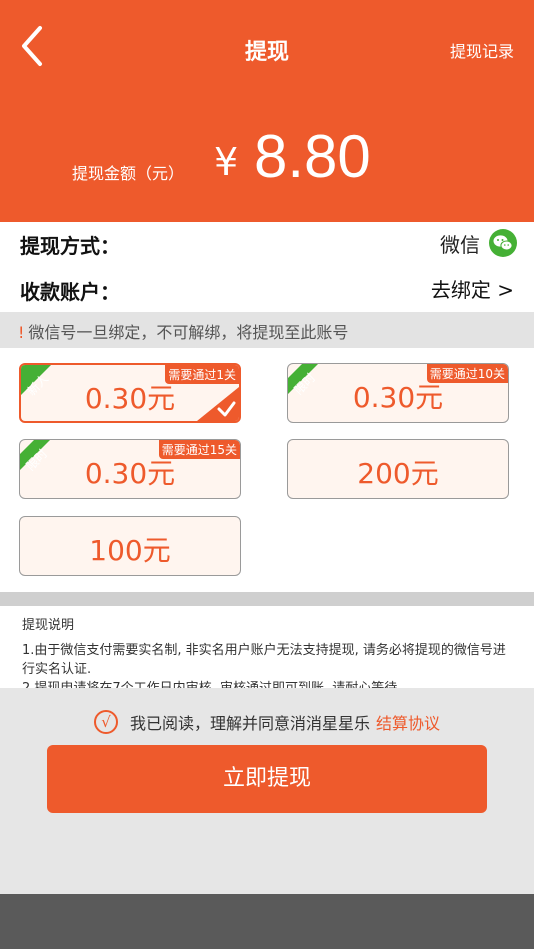 This screenshot has width=534, height=949. I want to click on checkmark-icon, so click(218, 404).